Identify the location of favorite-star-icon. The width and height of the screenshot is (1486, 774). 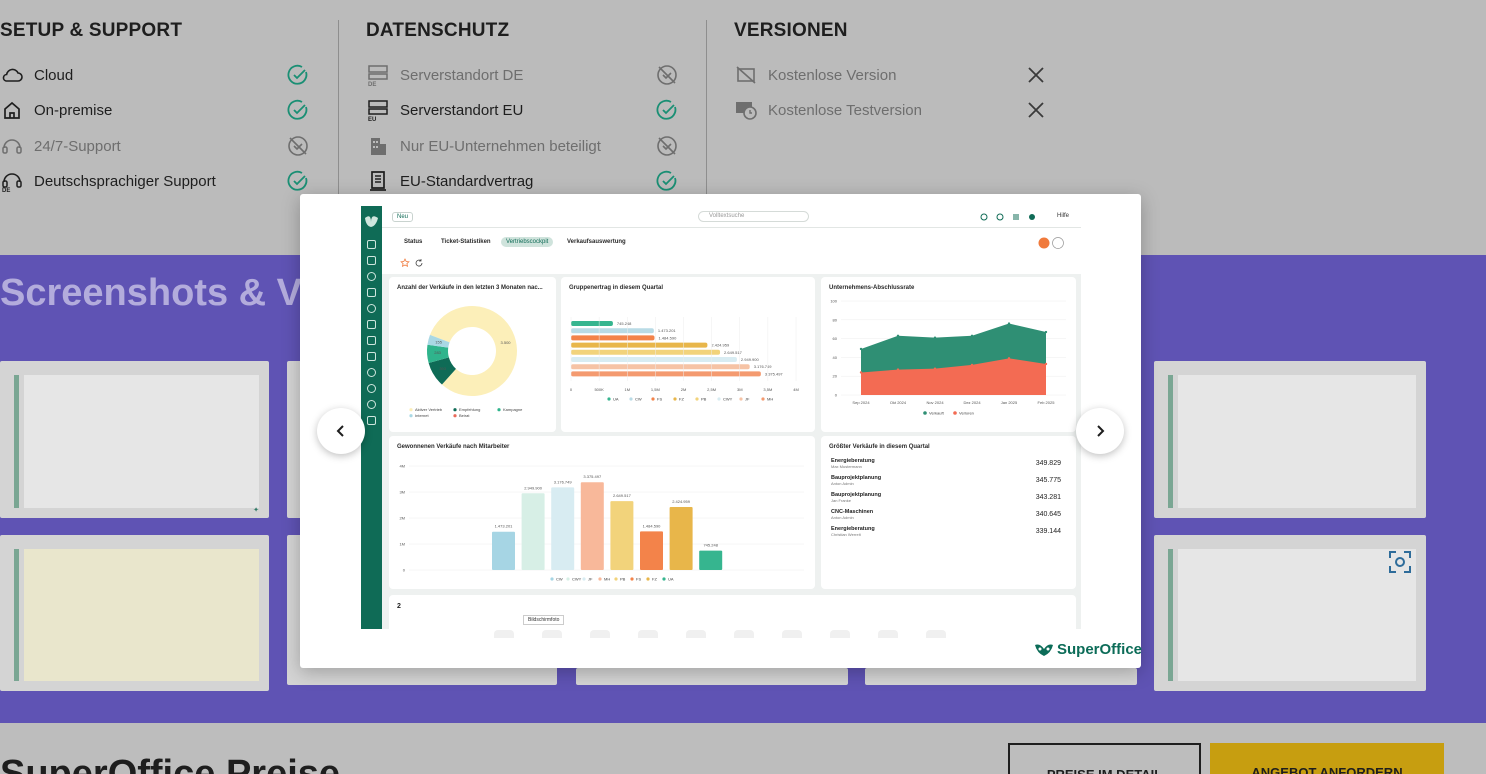
(407, 263).